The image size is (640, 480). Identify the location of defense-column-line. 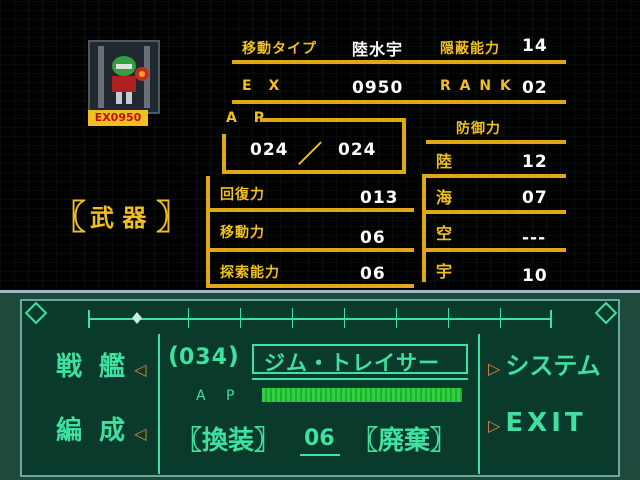
(424, 228).